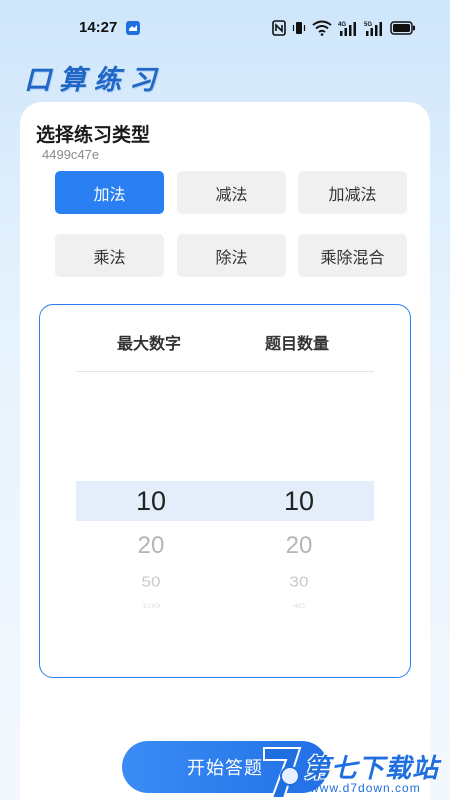 The image size is (450, 800). I want to click on status-time: 14:27, so click(98, 27).